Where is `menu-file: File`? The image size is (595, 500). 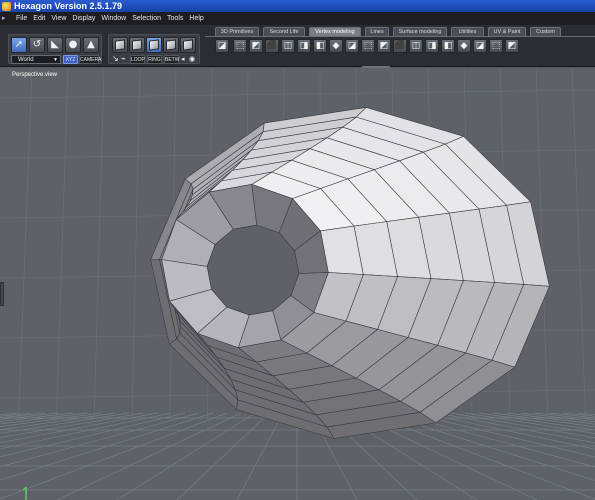 menu-file: File is located at coordinates (21, 18).